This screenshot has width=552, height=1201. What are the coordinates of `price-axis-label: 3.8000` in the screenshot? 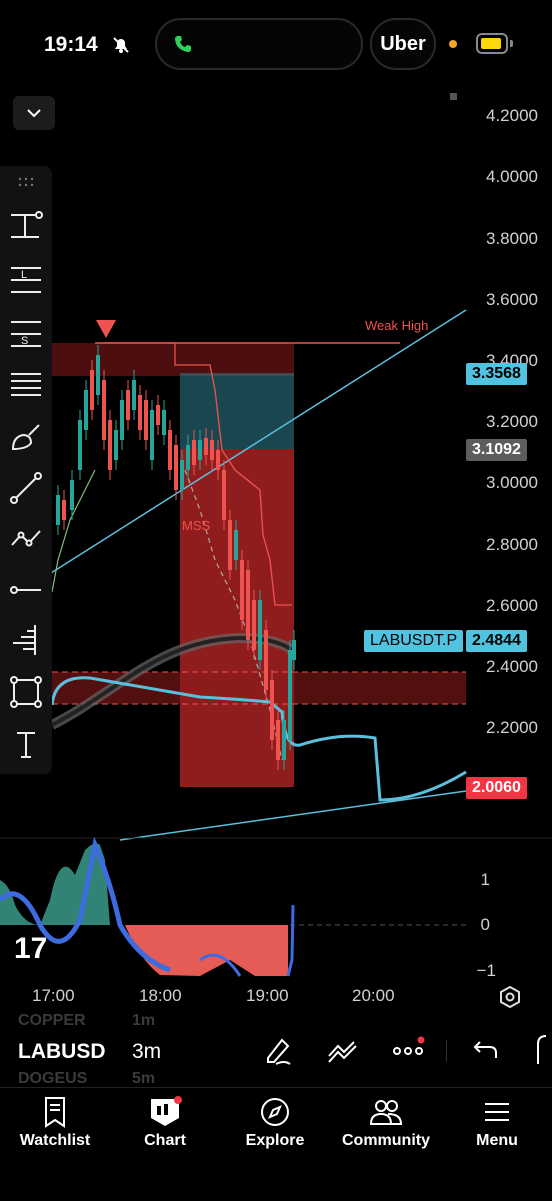 It's located at (512, 238).